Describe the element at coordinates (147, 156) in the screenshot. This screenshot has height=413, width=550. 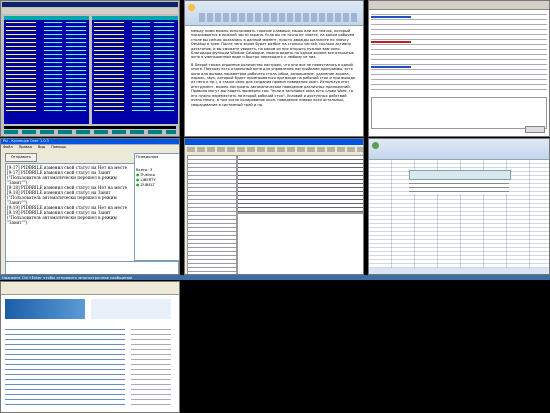
I see `participants-header: Псевдоним` at that location.